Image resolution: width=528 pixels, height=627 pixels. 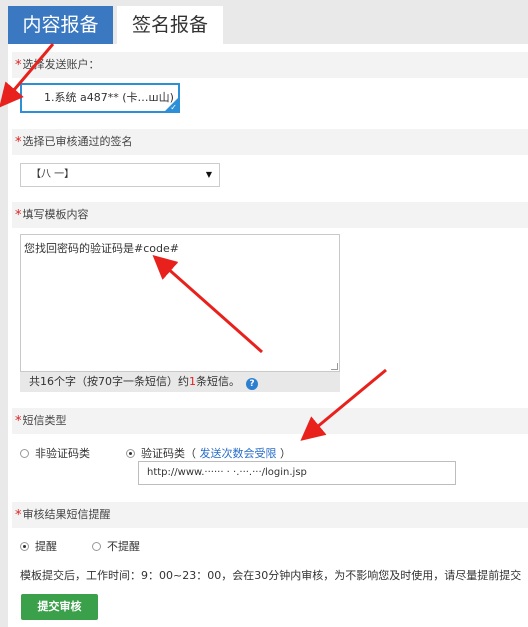 What do you see at coordinates (59, 607) in the screenshot?
I see `submit-review-button: 提交审核` at bounding box center [59, 607].